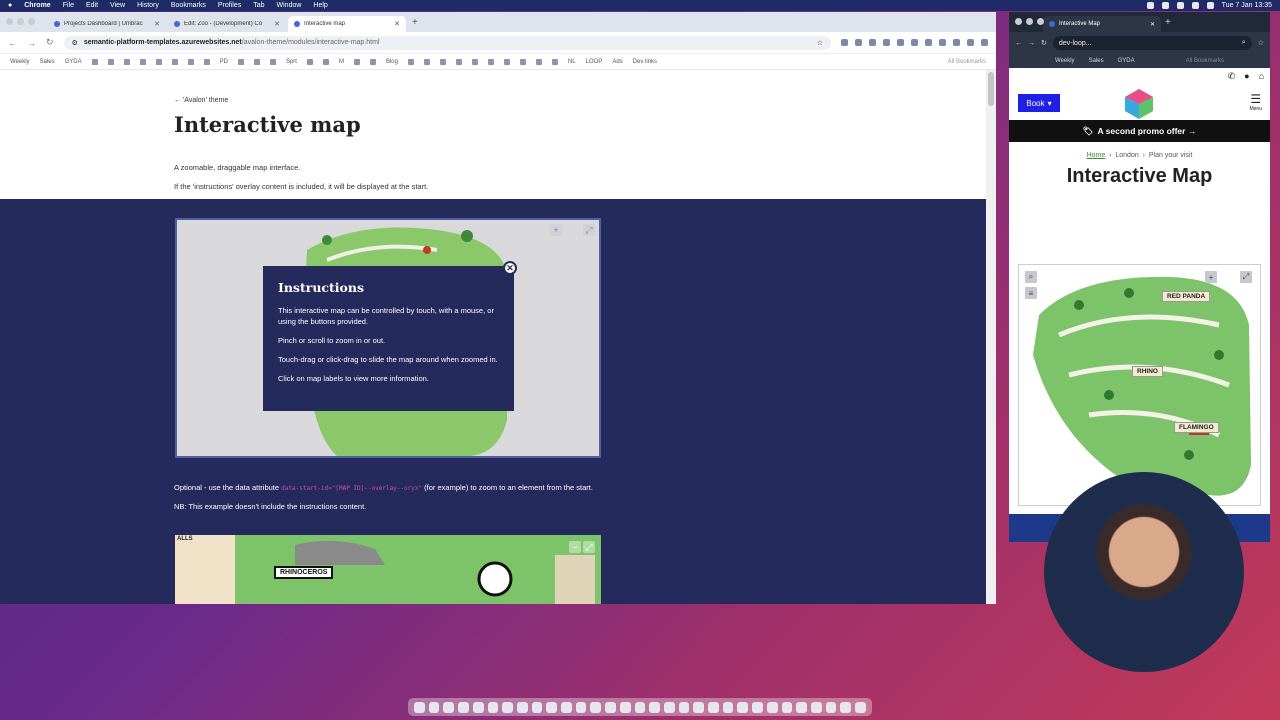 The image size is (1280, 720). Describe the element at coordinates (970, 42) in the screenshot. I see `profile-icon` at that location.